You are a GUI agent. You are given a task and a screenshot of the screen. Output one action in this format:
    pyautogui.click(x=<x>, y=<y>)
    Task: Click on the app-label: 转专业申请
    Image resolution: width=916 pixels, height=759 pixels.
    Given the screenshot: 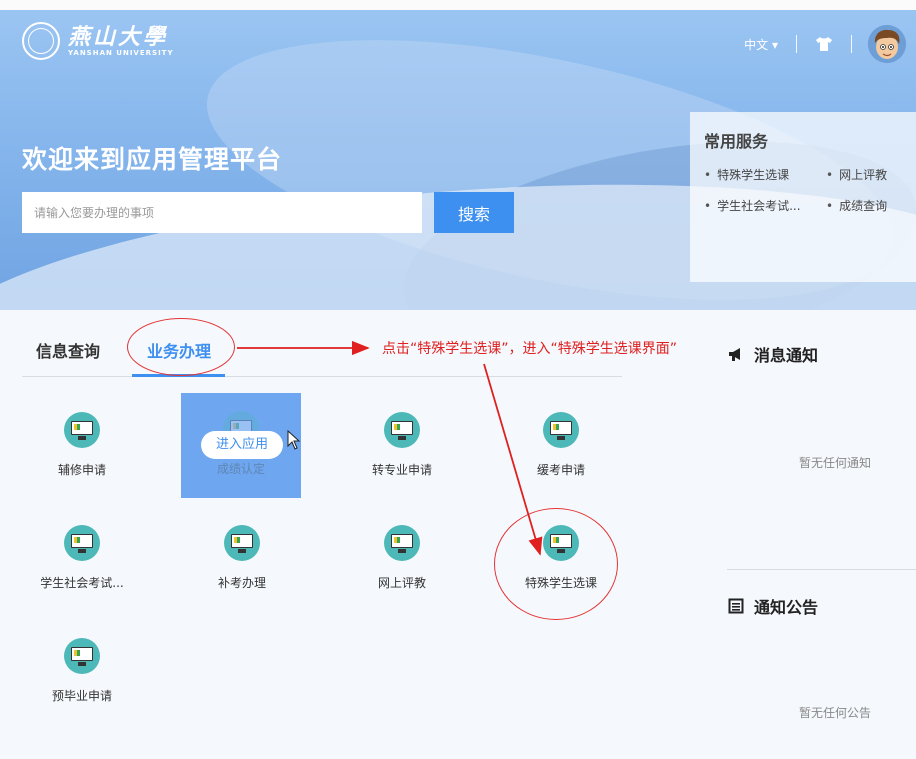 What is the action you would take?
    pyautogui.click(x=401, y=470)
    